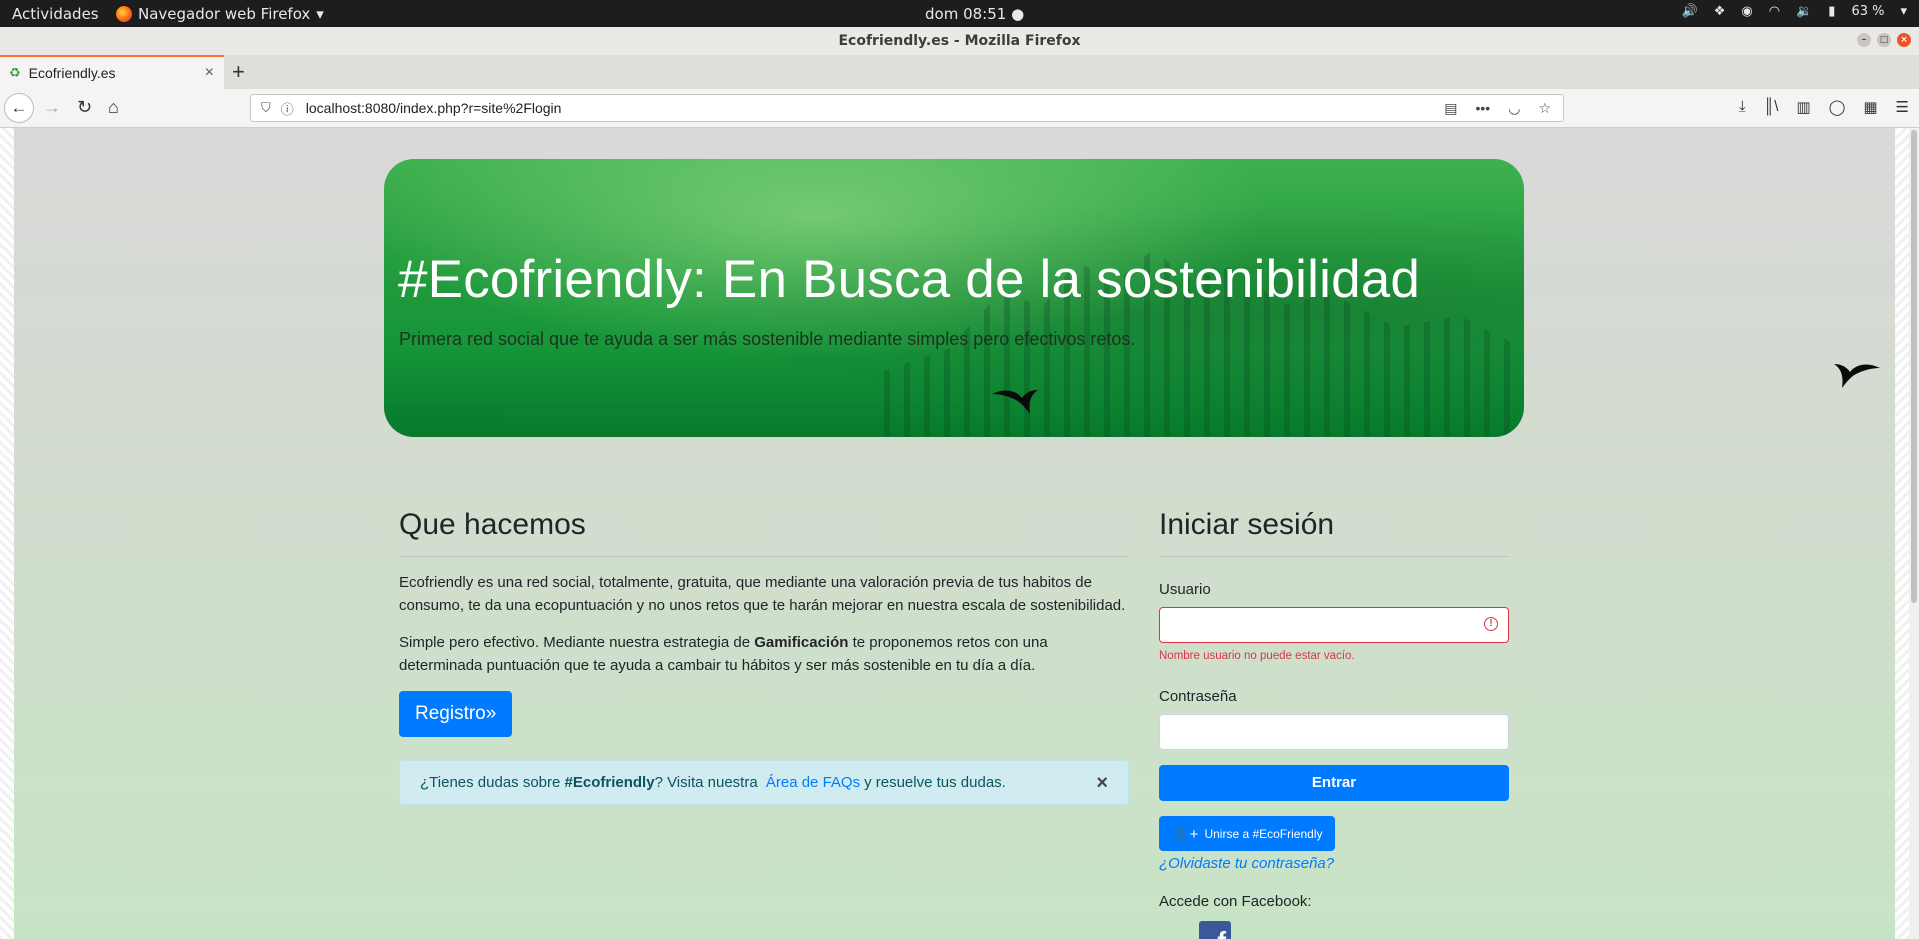  What do you see at coordinates (1746, 11) in the screenshot?
I see `discord-icon: ◉` at bounding box center [1746, 11].